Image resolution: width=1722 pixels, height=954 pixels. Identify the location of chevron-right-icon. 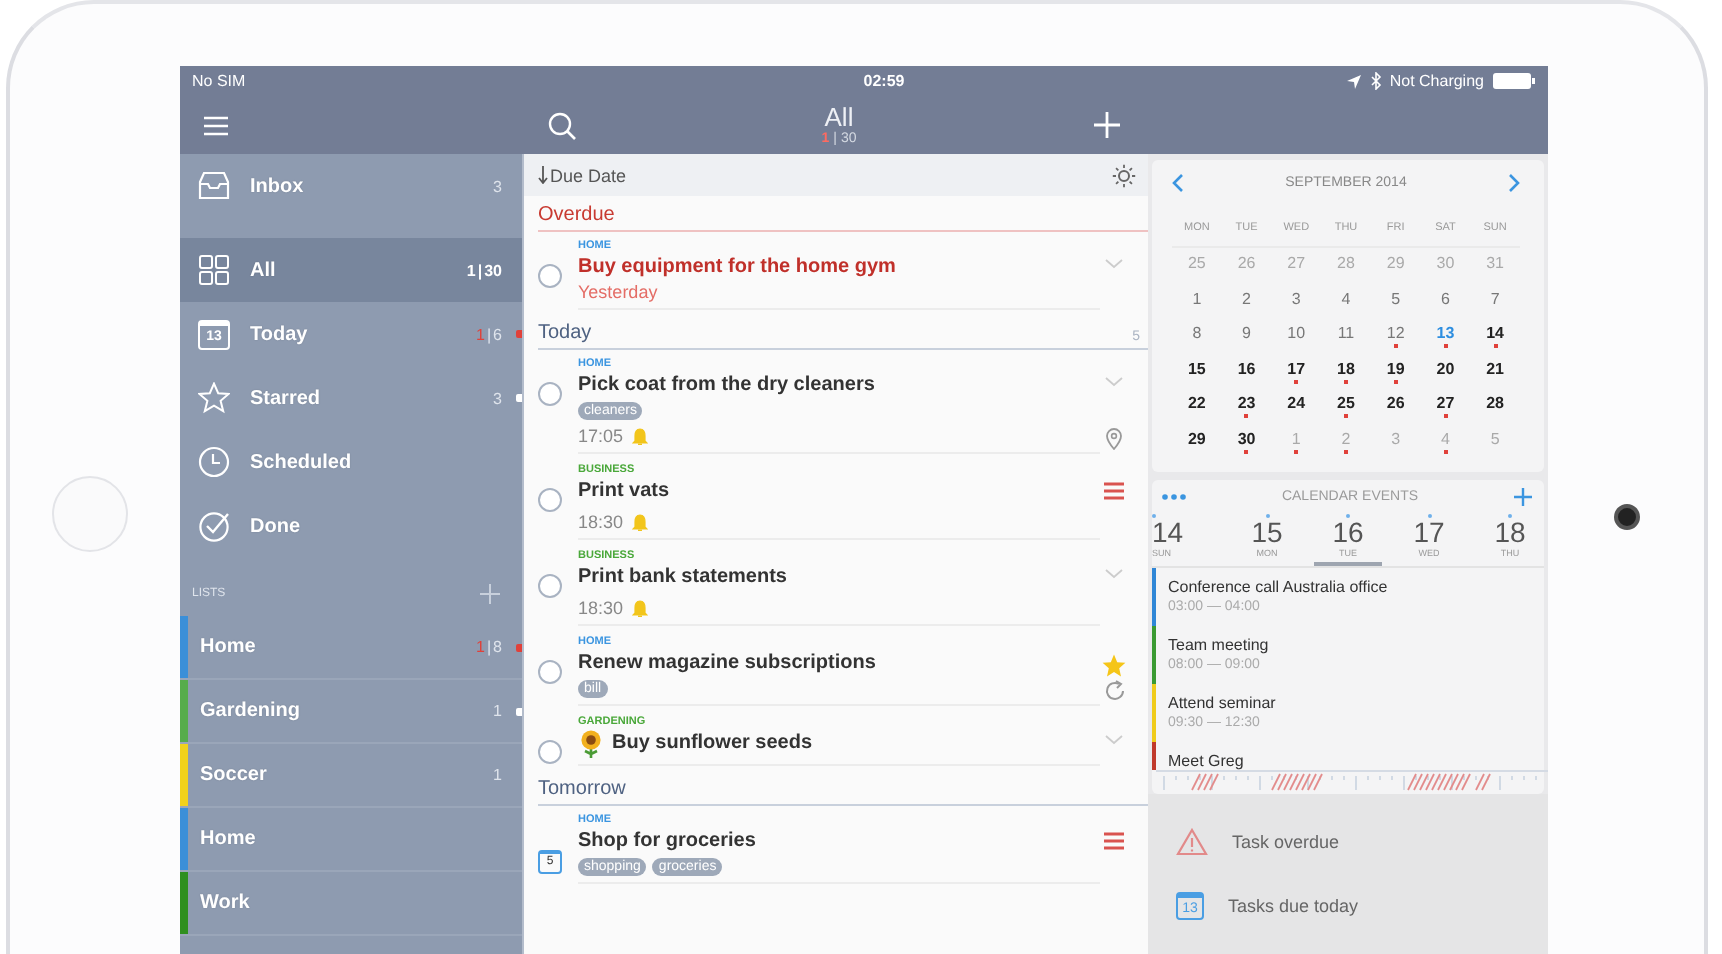
(1513, 182).